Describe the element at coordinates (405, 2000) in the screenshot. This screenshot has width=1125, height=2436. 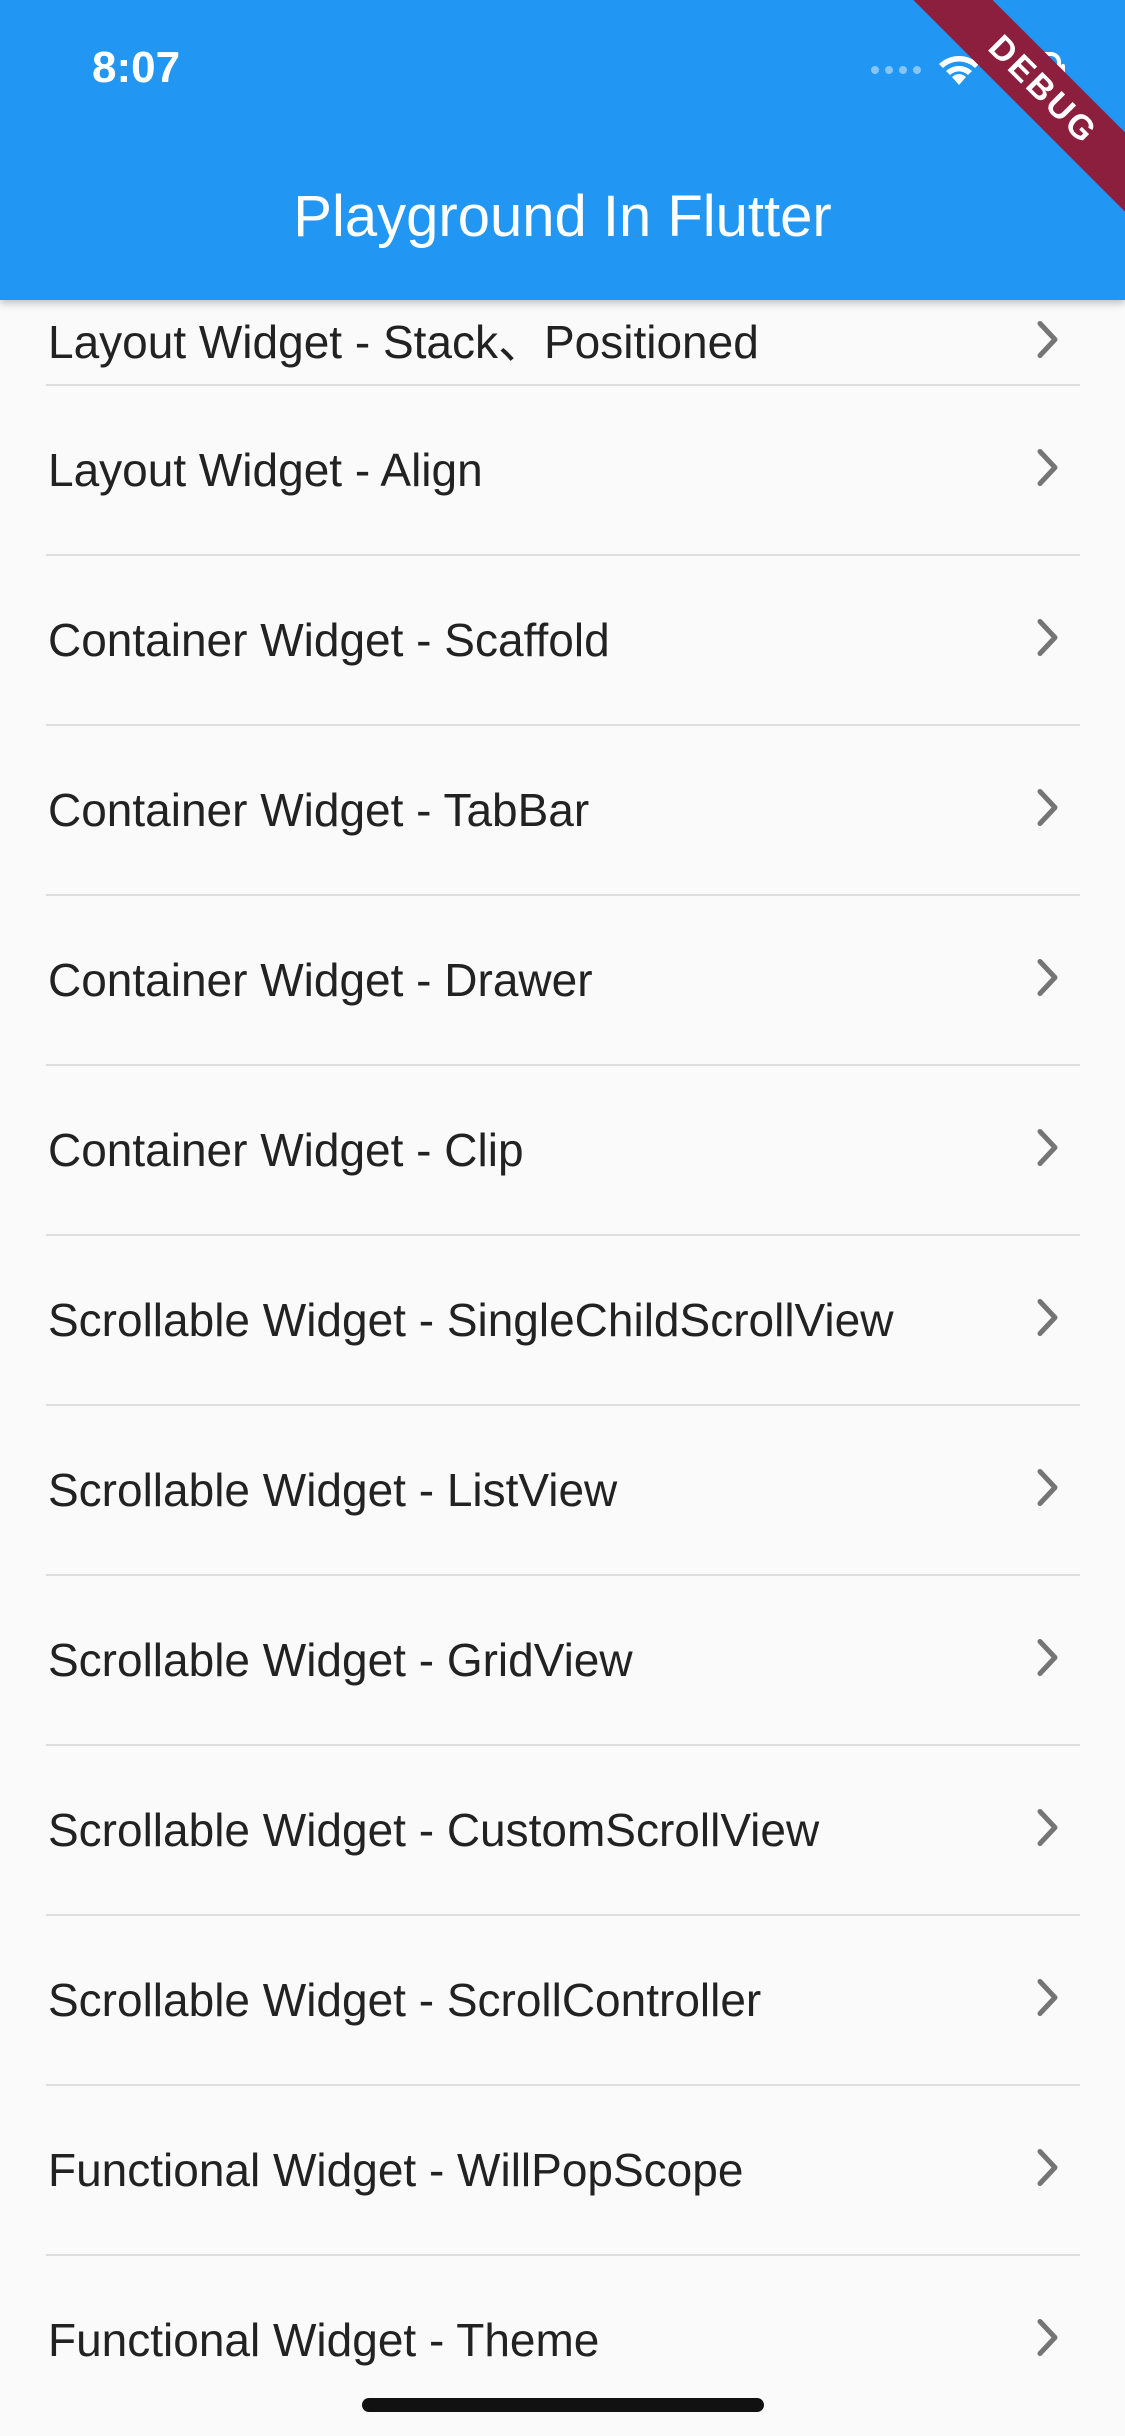
I see `list-item-label: Scrollable Widget - ScrollController` at that location.